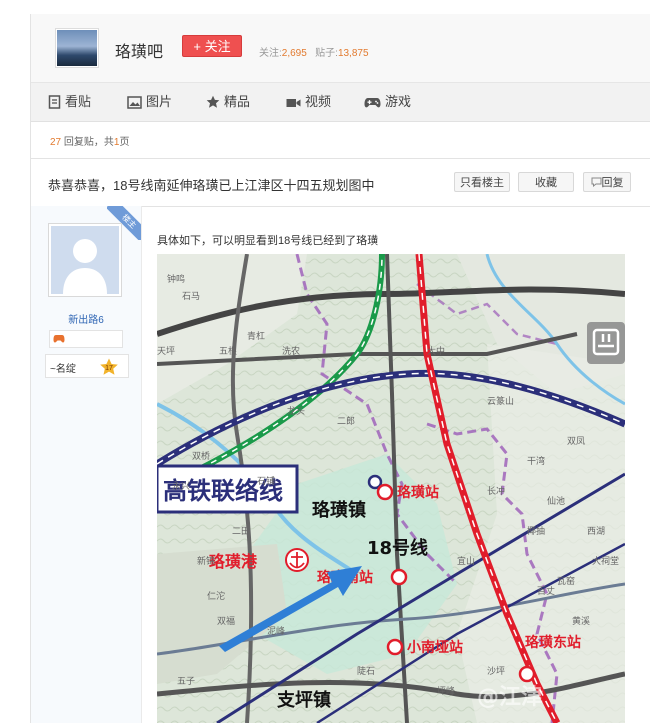 Image resolution: width=650 pixels, height=723 pixels. I want to click on map-place-label: 大中, so click(436, 351).